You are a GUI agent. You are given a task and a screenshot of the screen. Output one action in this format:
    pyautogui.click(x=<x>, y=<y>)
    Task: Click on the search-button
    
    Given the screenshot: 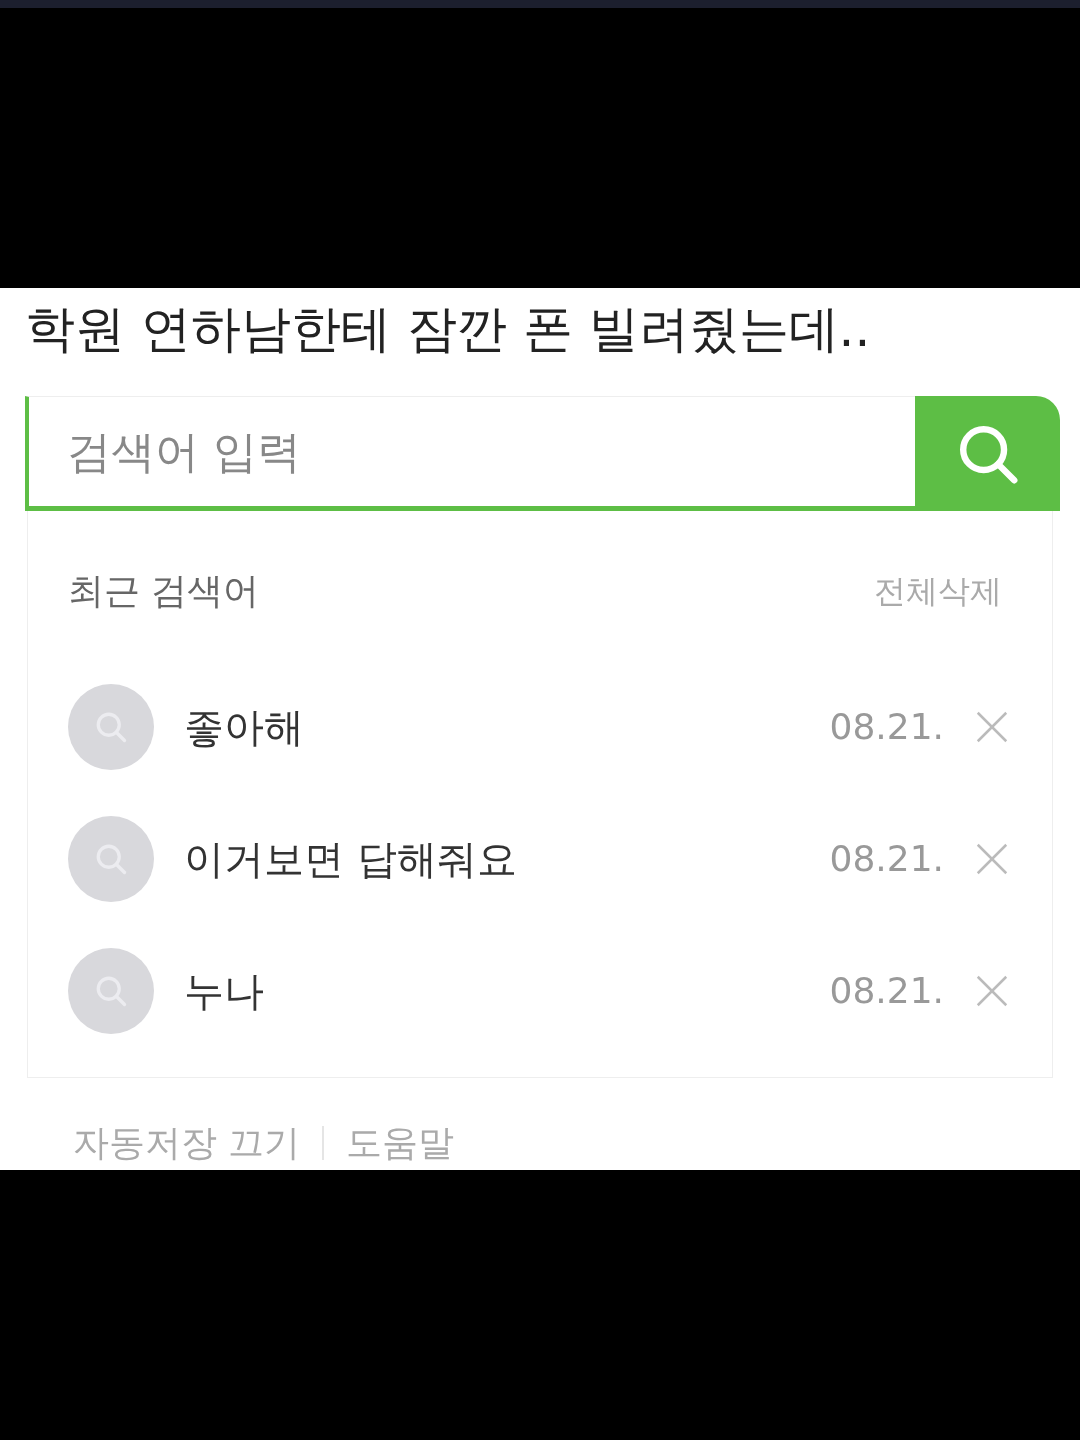 What is the action you would take?
    pyautogui.click(x=987, y=453)
    